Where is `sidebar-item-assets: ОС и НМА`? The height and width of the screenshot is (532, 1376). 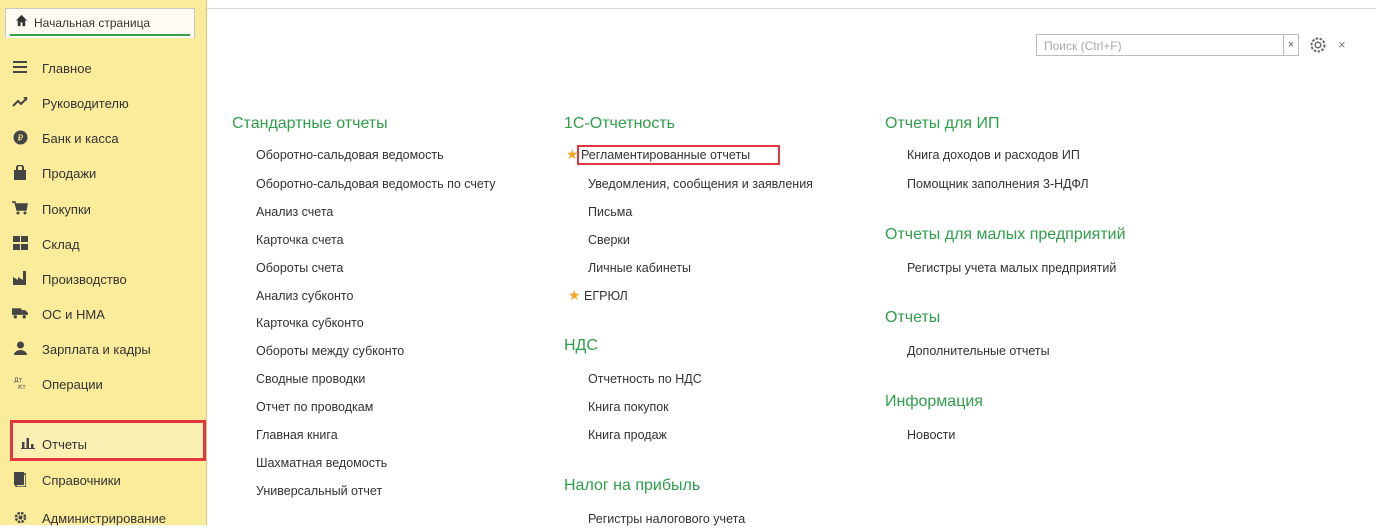
sidebar-item-assets: ОС и НМА is located at coordinates (103, 313).